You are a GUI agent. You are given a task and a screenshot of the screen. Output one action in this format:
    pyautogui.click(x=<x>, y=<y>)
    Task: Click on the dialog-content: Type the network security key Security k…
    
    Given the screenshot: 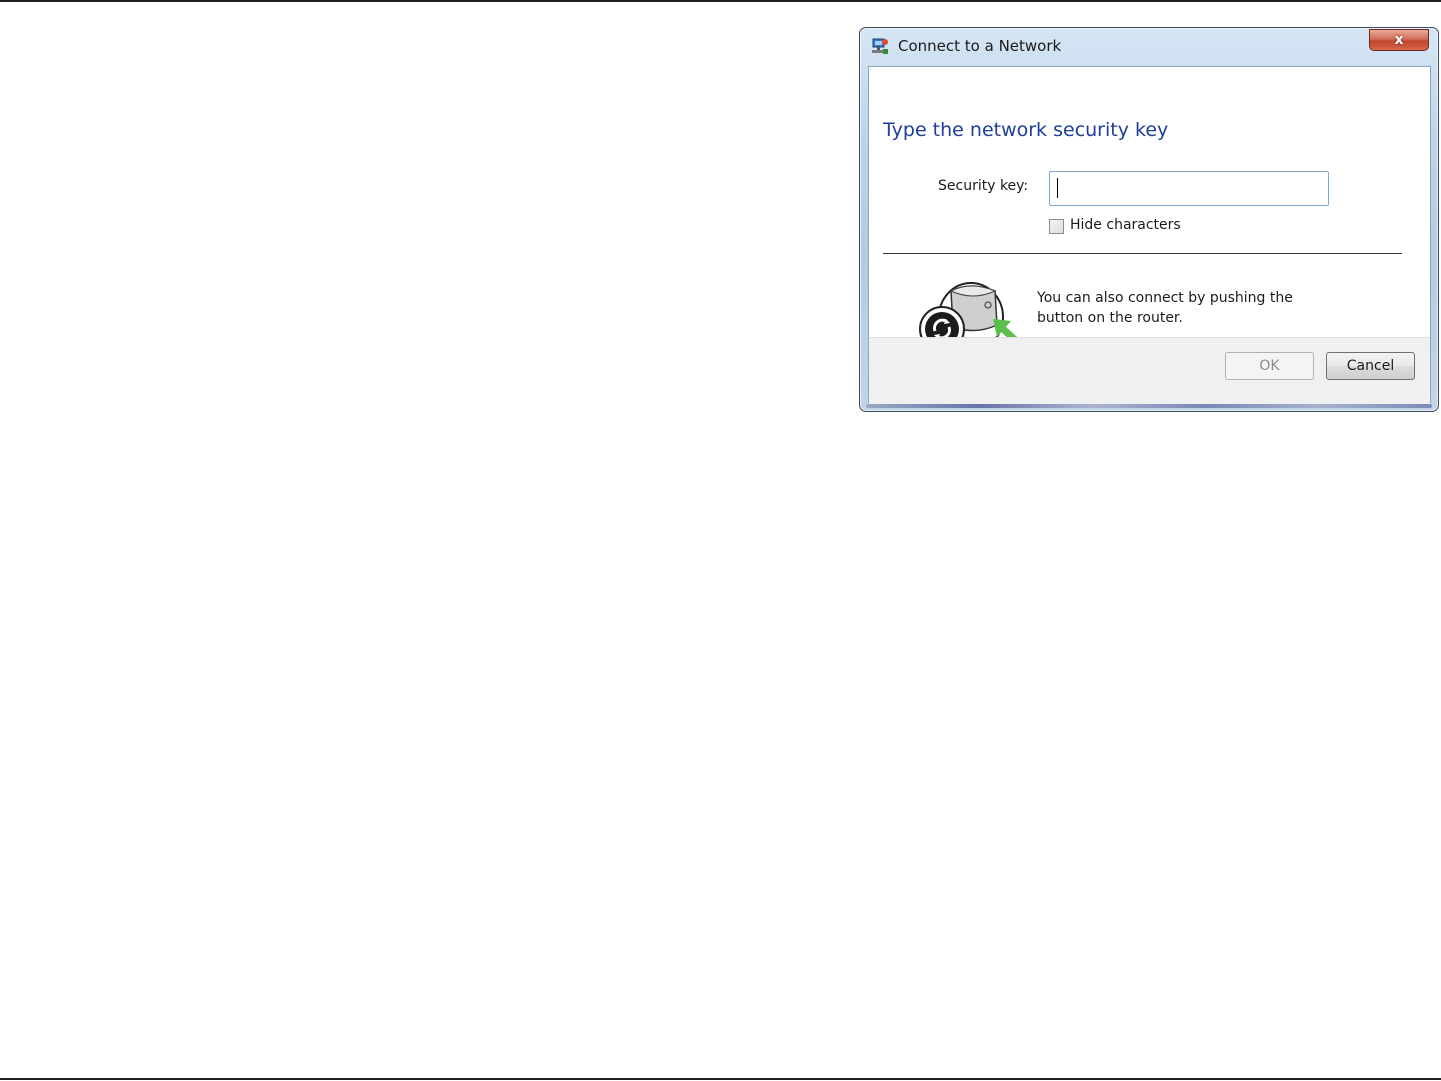 What is the action you would take?
    pyautogui.click(x=1149, y=235)
    